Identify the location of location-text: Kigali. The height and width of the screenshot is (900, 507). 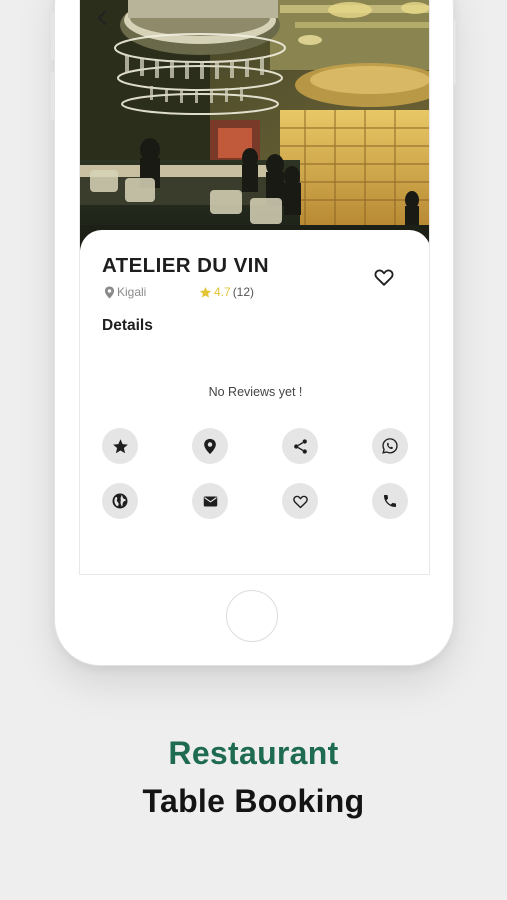
(132, 292).